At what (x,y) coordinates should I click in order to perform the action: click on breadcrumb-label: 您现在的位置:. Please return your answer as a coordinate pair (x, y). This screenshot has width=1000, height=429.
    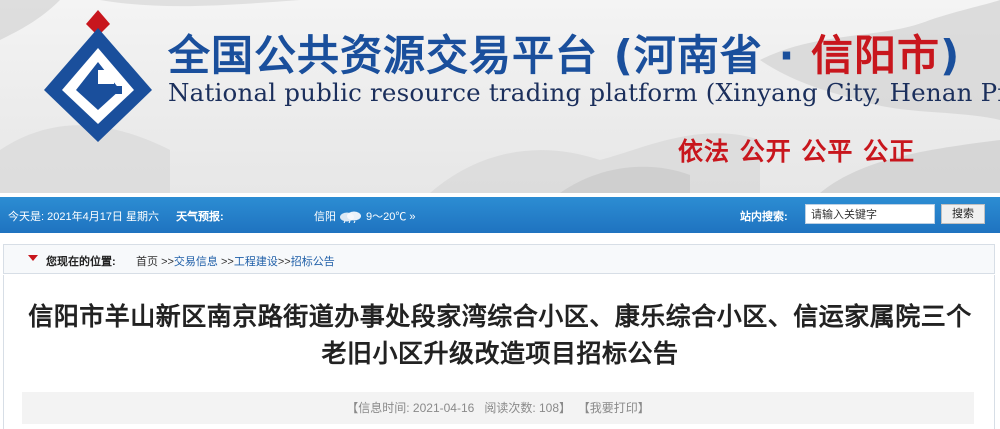
    Looking at the image, I should click on (81, 262).